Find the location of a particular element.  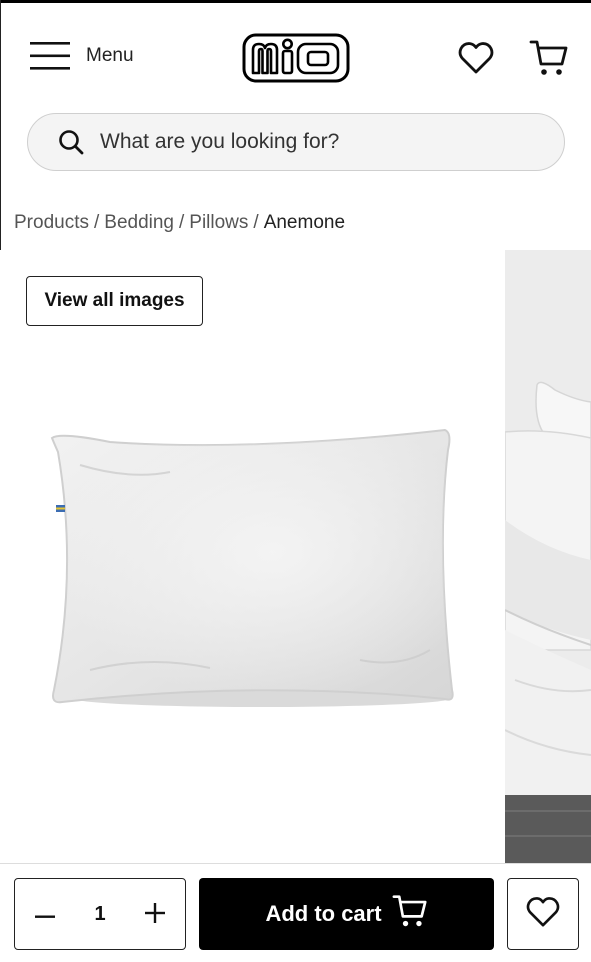

wishlist-button is located at coordinates (476, 60).